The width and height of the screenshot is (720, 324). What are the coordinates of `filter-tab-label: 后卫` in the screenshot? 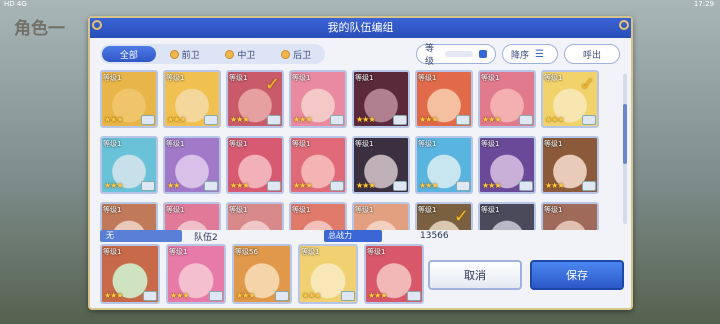 It's located at (302, 55).